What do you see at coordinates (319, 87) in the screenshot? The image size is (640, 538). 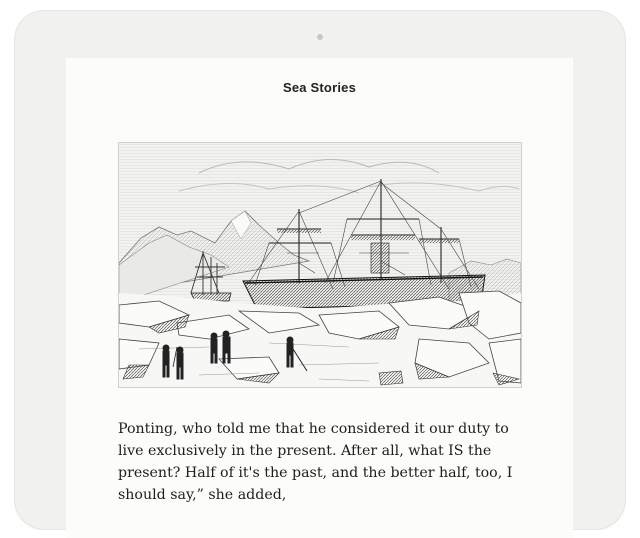 I see `book-title: Sea Stories` at bounding box center [319, 87].